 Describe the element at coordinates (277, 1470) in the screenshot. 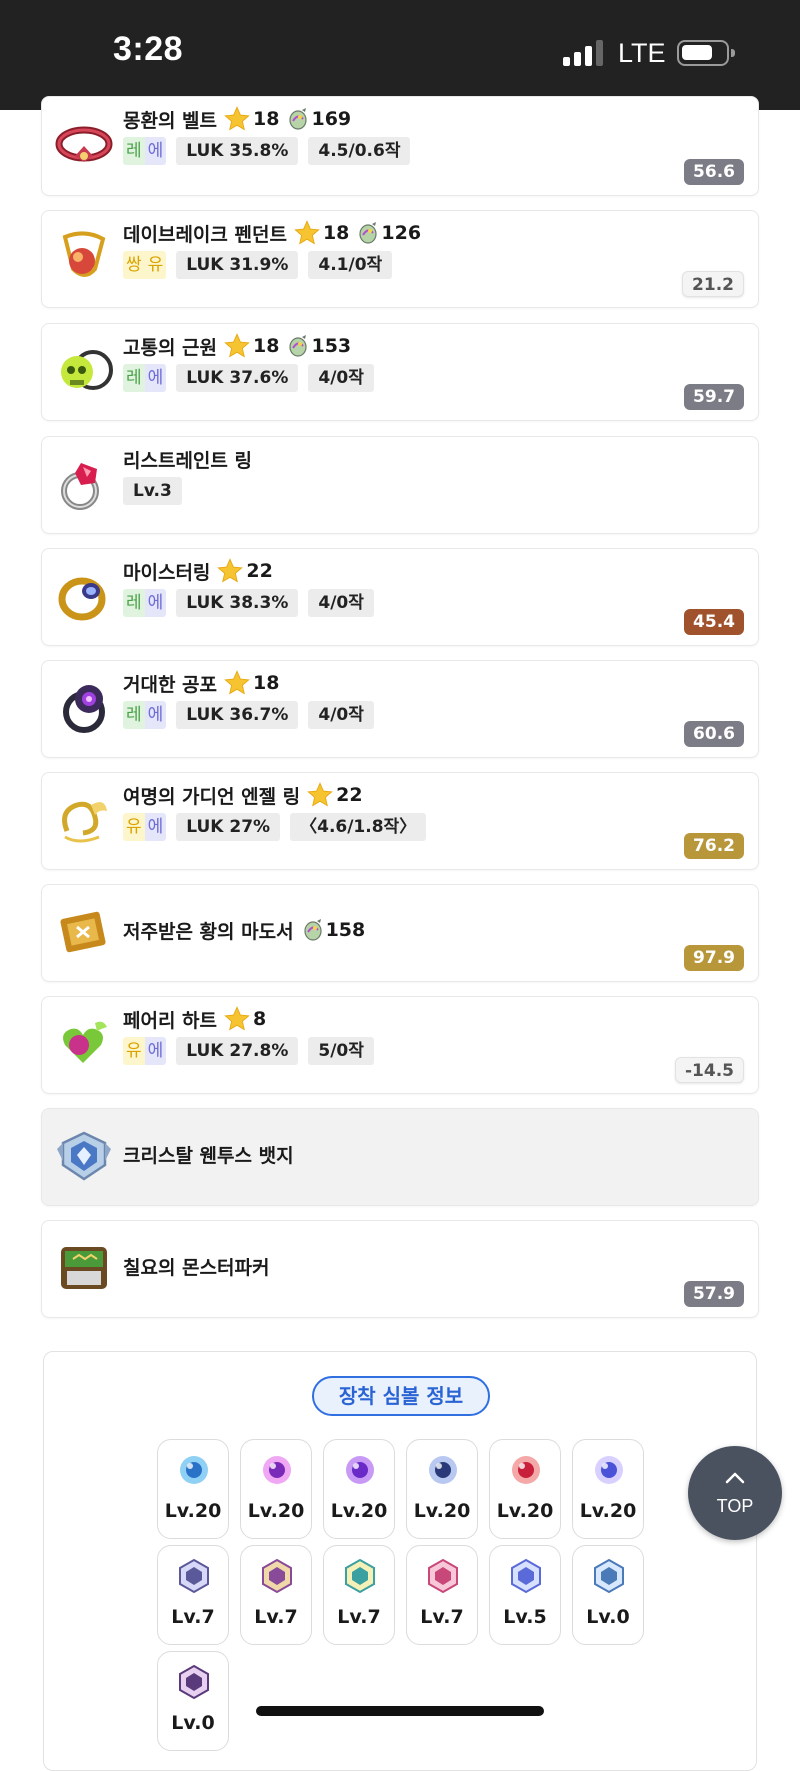

I see `arcane-symbol-chu-chu-icon` at that location.